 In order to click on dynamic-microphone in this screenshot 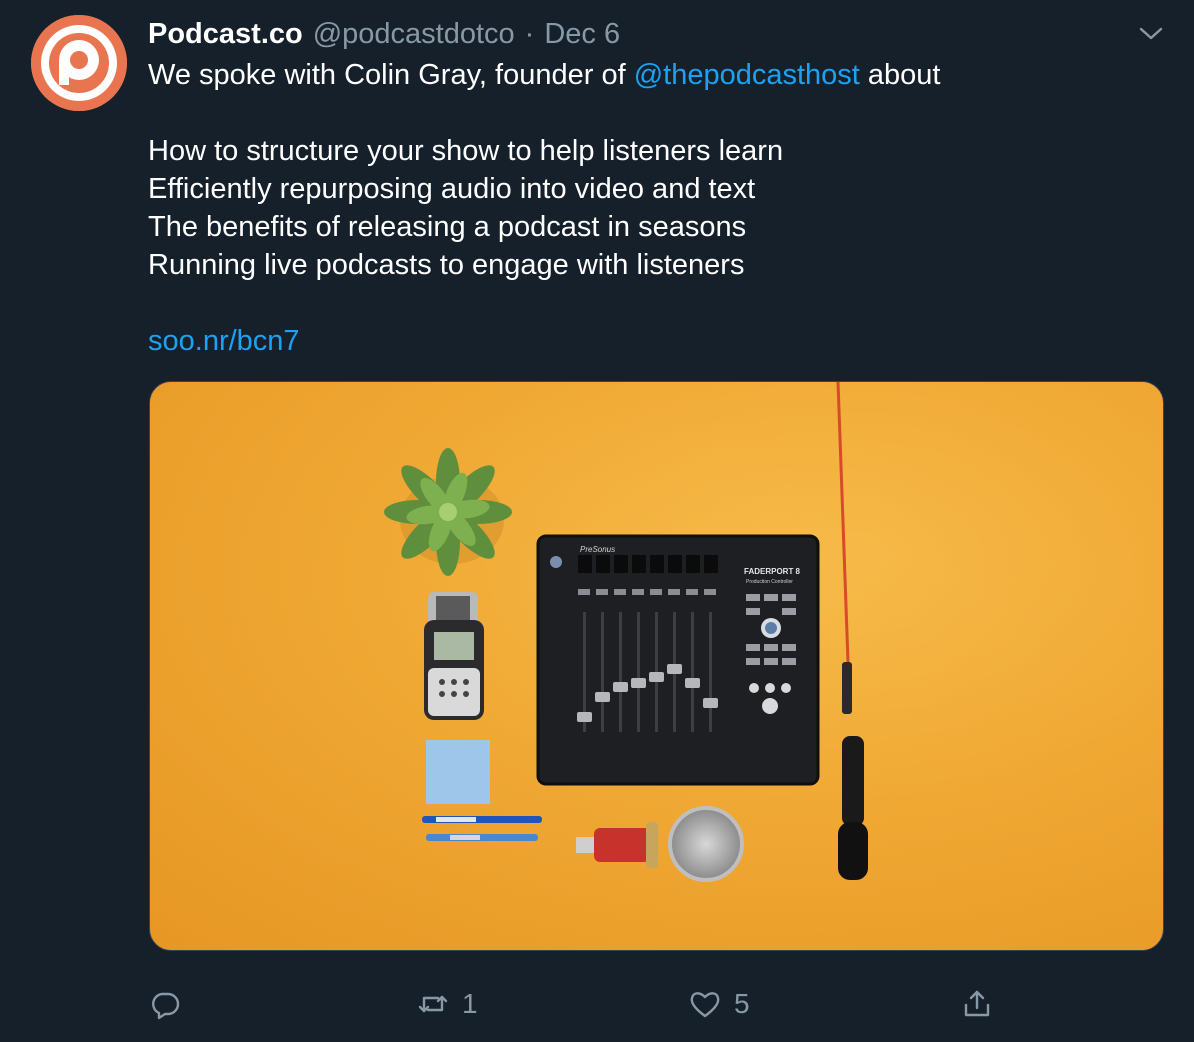, I will do `click(853, 808)`.